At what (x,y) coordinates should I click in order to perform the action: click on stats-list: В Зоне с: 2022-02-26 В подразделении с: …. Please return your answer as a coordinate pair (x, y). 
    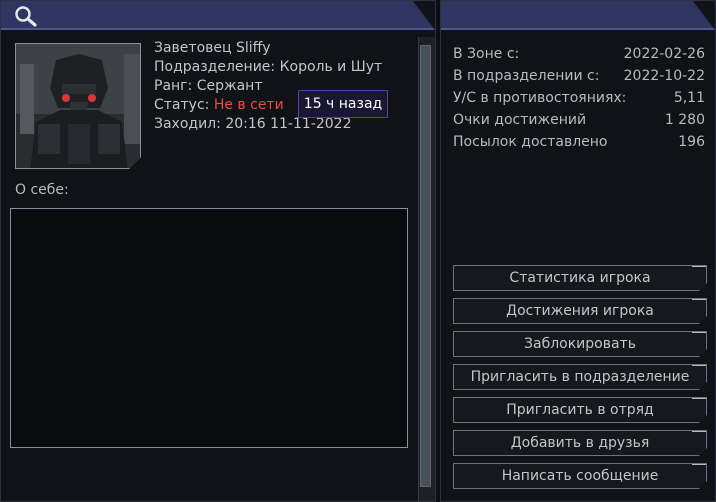
    Looking at the image, I should click on (579, 98).